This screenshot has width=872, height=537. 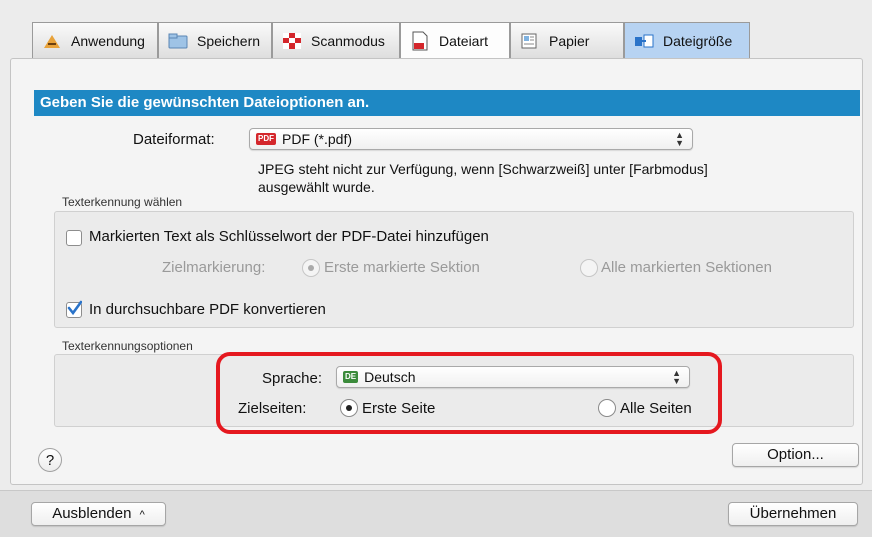 What do you see at coordinates (207, 309) in the screenshot?
I see `searchable-pdf-label: In durchsuchbare PDF konvertieren` at bounding box center [207, 309].